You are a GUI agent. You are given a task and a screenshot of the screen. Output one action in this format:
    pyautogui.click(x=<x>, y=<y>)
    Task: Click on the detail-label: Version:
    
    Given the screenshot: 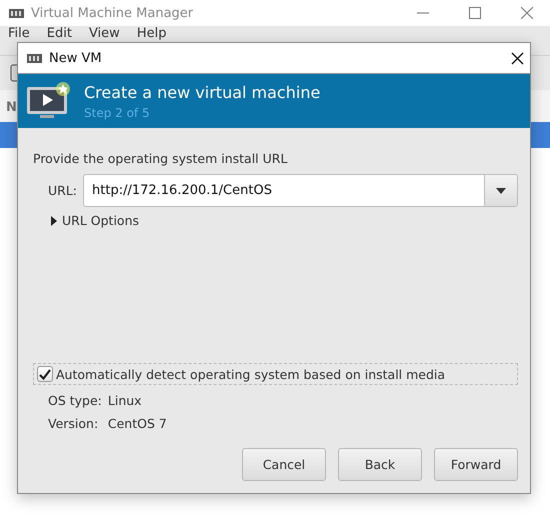 What is the action you would take?
    pyautogui.click(x=74, y=423)
    